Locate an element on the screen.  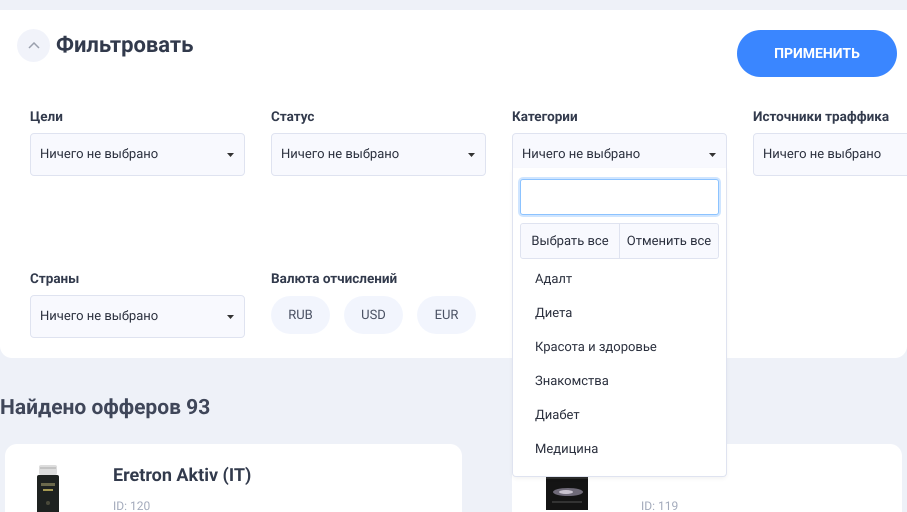
offer-card: Eretron Aktiv (IT) ID: 120 is located at coordinates (233, 478).